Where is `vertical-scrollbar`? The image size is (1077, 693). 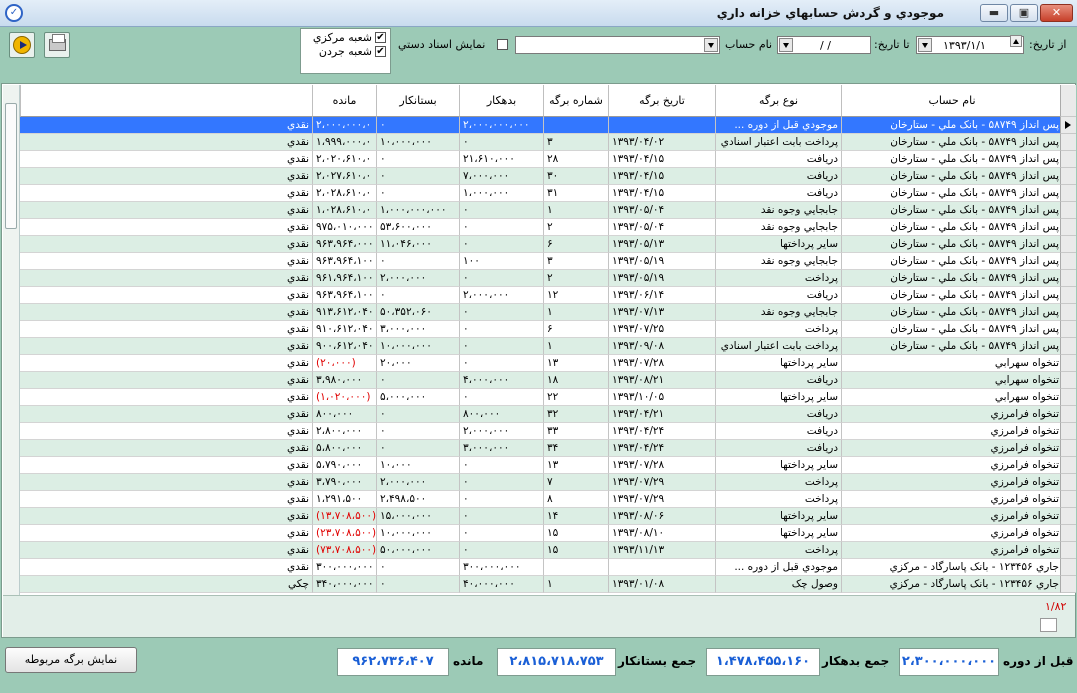 vertical-scrollbar is located at coordinates (11, 345).